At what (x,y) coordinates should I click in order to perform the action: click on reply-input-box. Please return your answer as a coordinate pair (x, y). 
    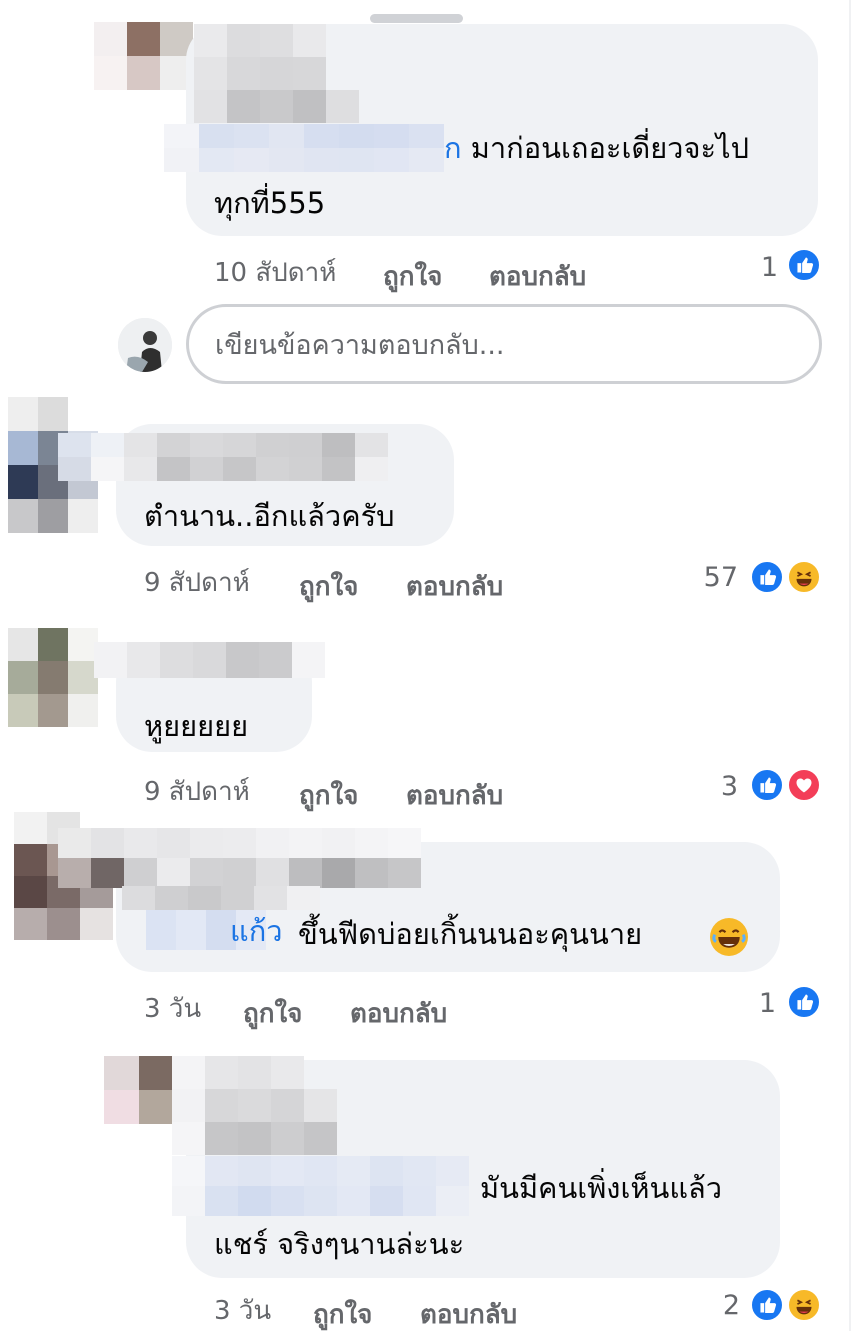
    Looking at the image, I should click on (504, 344).